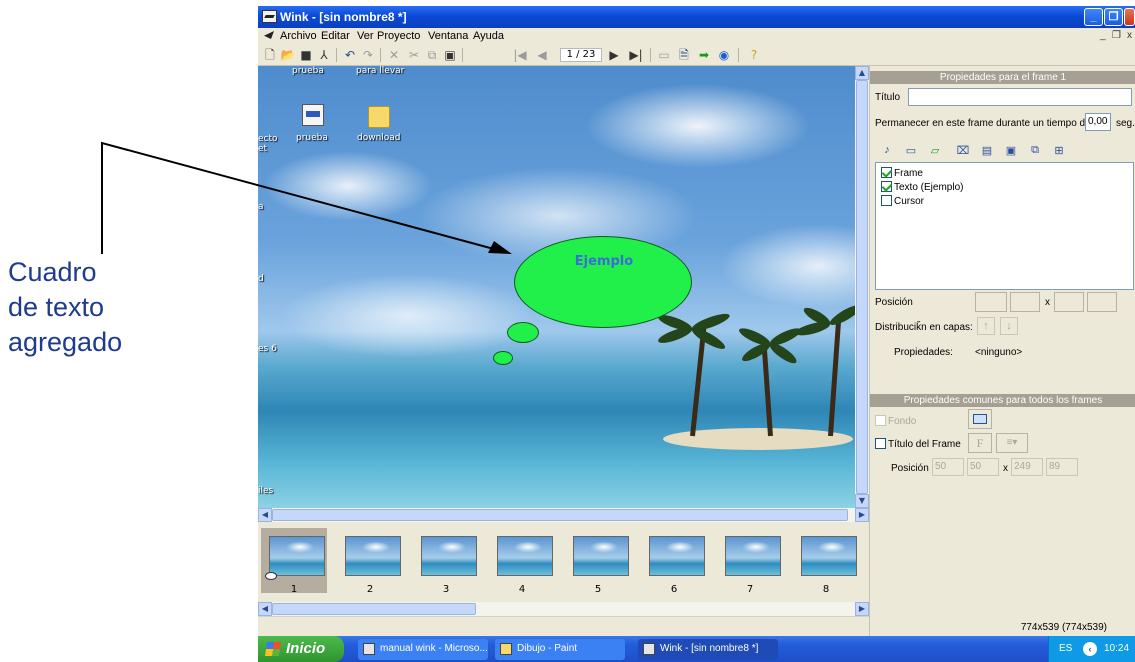 This screenshot has height=662, width=1135. What do you see at coordinates (298, 36) in the screenshot?
I see `menu-archivo: Archivo` at bounding box center [298, 36].